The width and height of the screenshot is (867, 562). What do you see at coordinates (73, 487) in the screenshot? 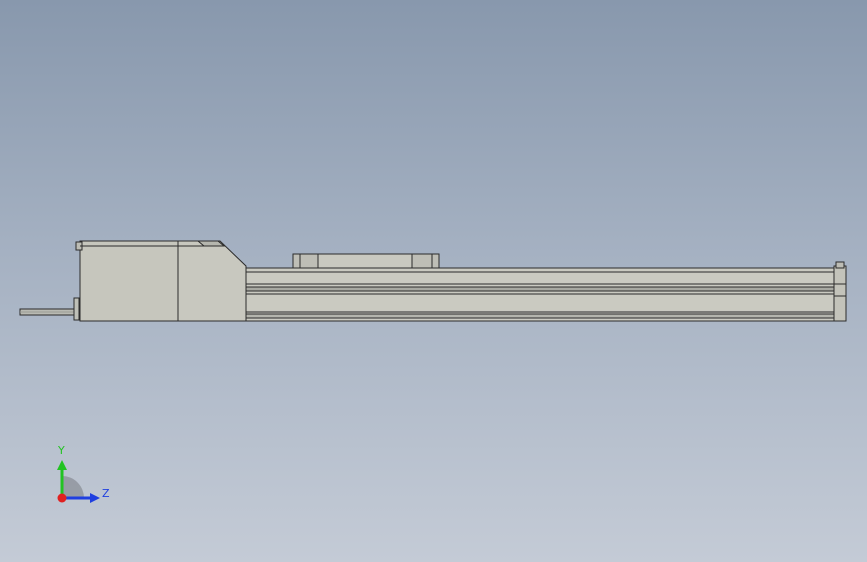
I see `triad-plane` at bounding box center [73, 487].